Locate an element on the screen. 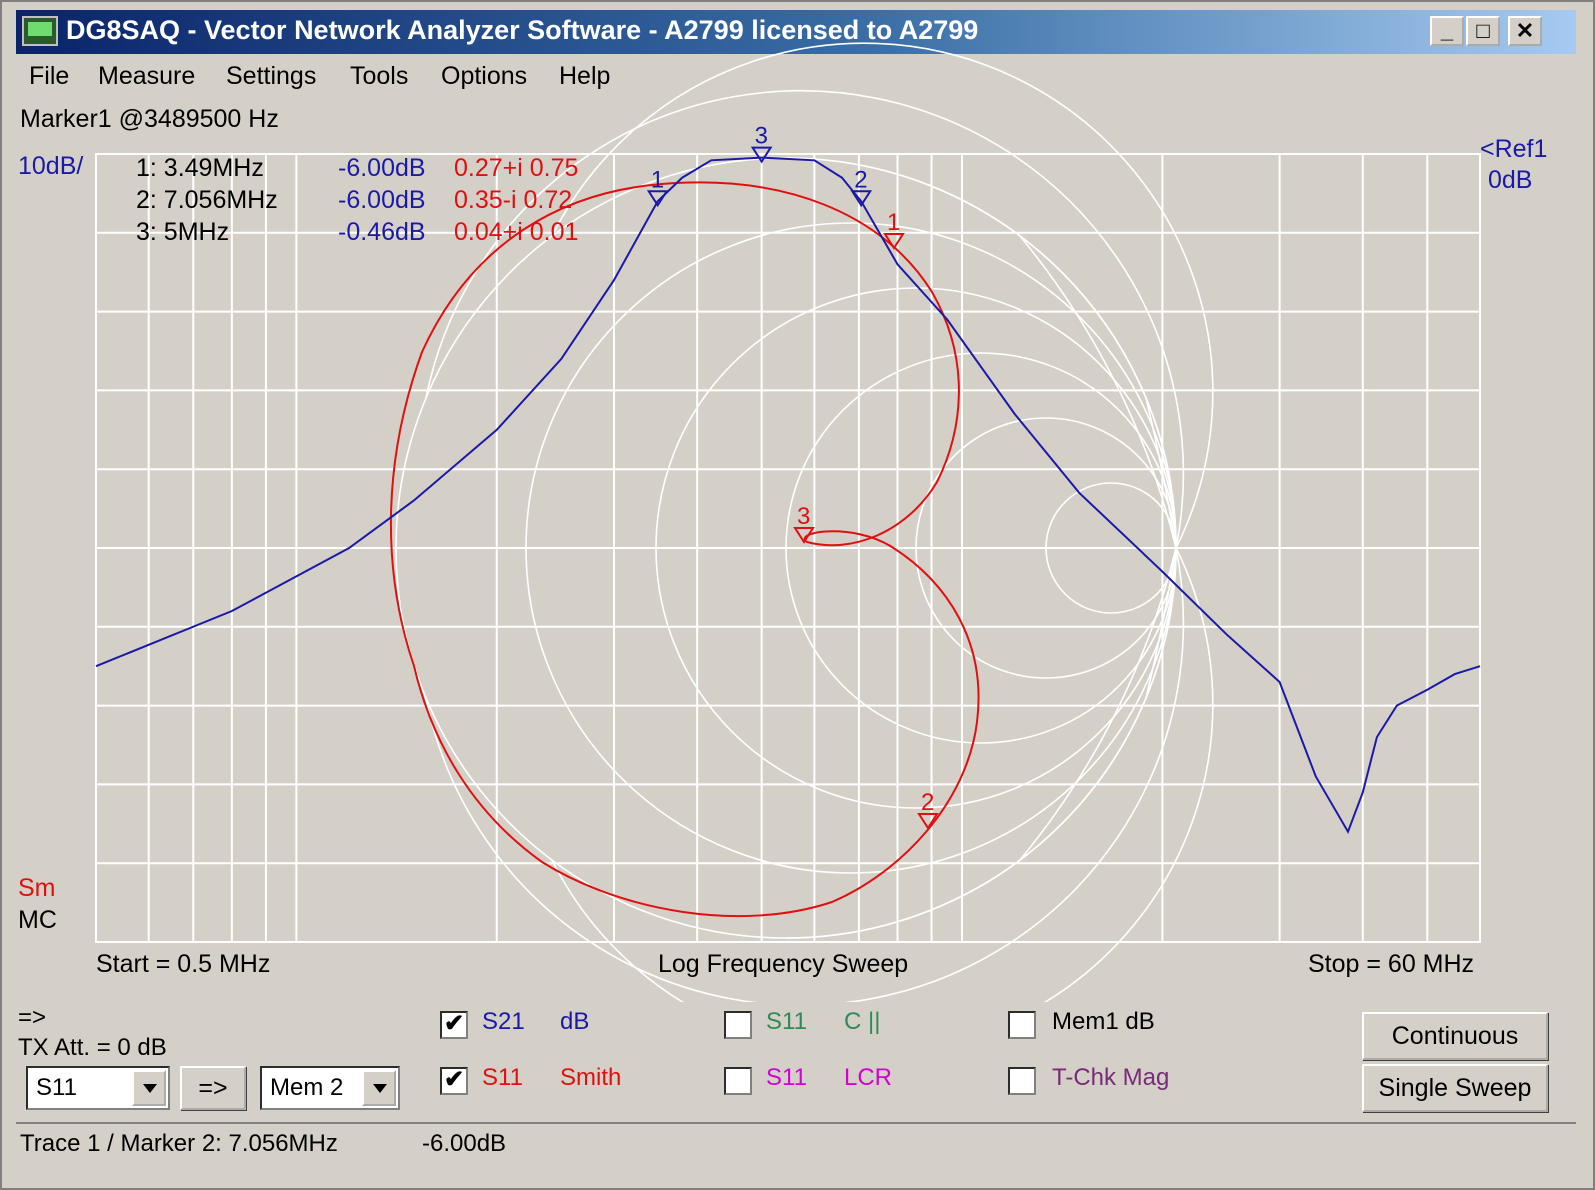 Image resolution: width=1595 pixels, height=1190 pixels. tchk-mag-checkbox is located at coordinates (1022, 1081).